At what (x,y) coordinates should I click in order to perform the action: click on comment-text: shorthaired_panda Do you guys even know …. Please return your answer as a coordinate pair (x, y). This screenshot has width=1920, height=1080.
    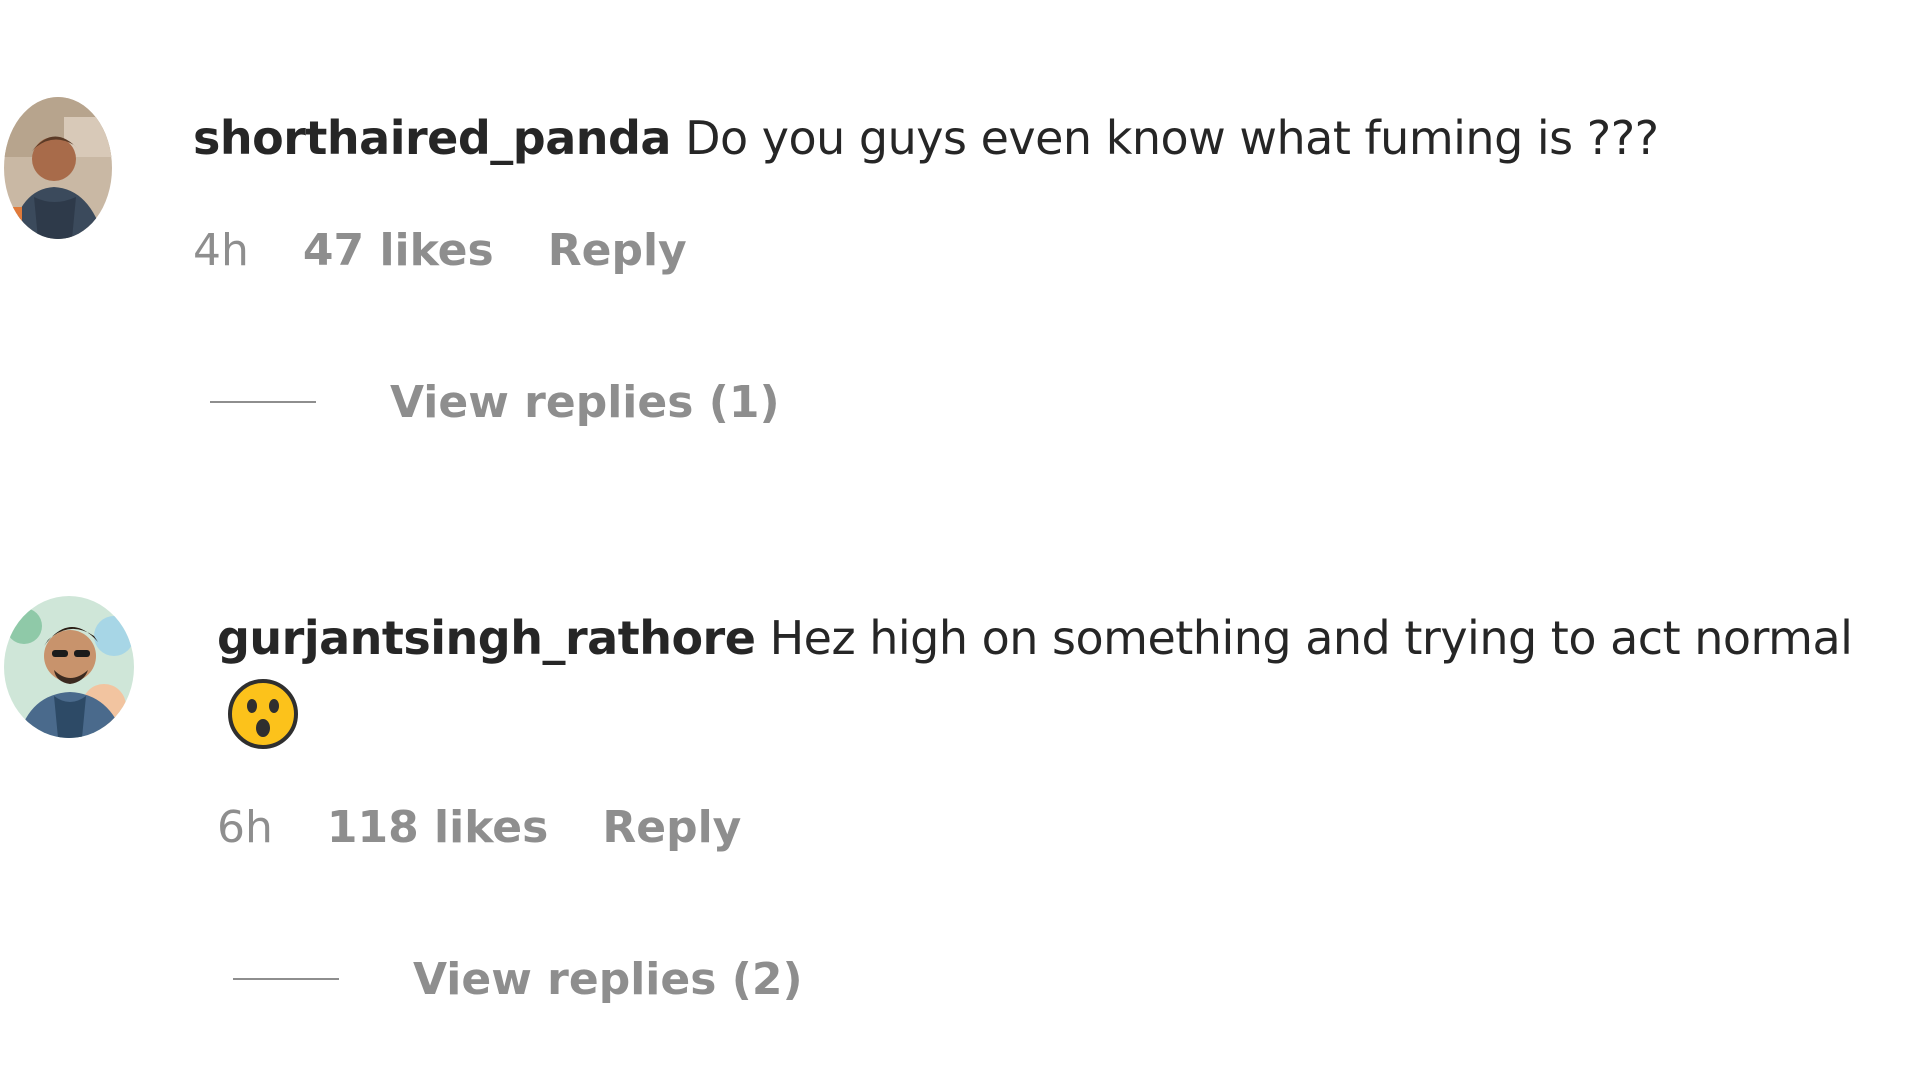
    Looking at the image, I should click on (1053, 138).